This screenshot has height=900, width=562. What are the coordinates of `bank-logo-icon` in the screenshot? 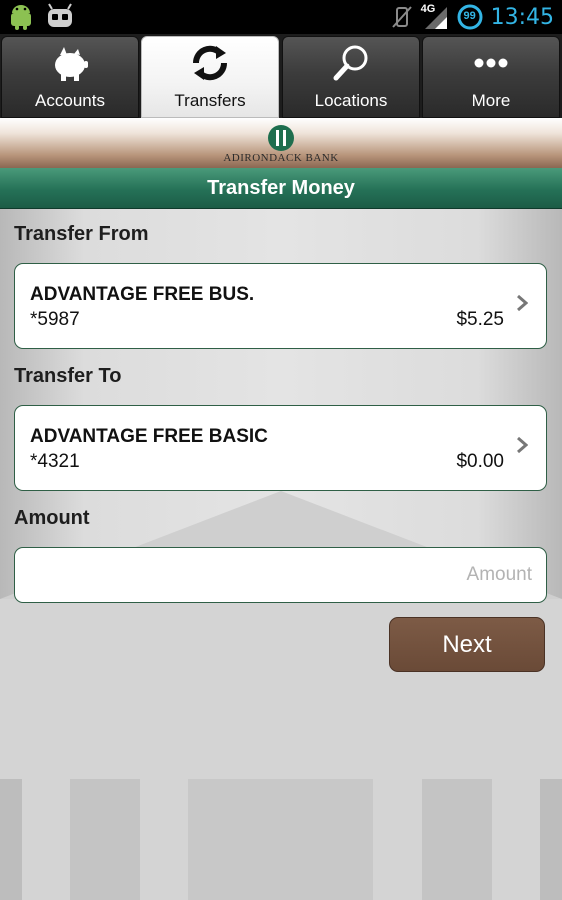 It's located at (281, 138).